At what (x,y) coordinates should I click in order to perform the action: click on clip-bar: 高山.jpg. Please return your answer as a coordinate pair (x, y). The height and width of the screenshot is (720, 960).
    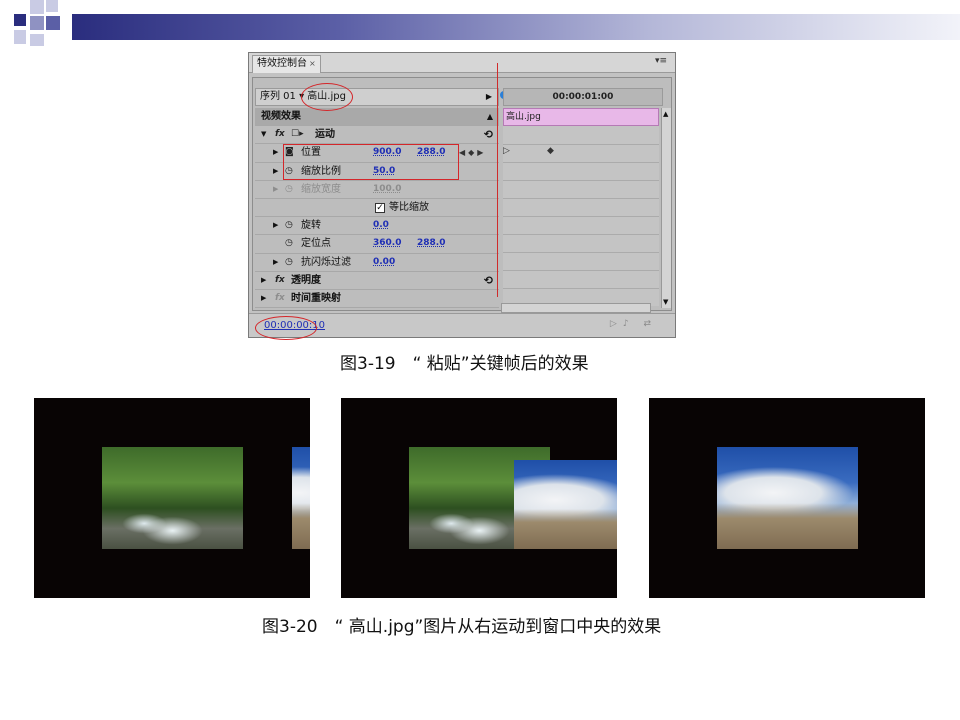
    Looking at the image, I should click on (581, 117).